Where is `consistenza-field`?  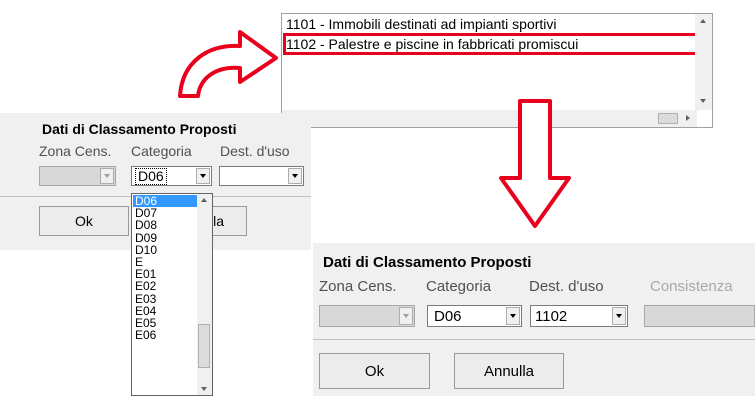
consistenza-field is located at coordinates (699, 316).